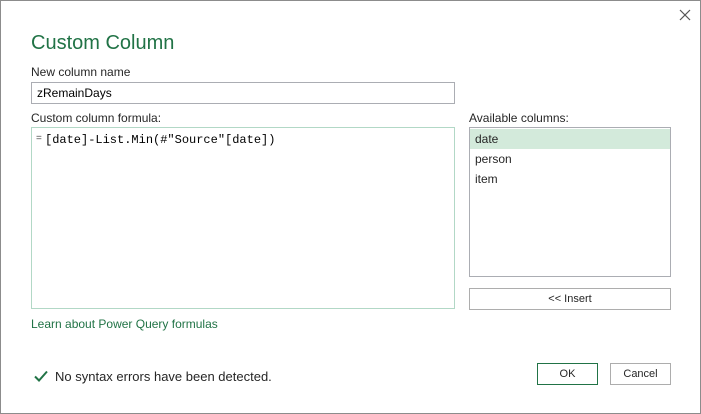 The width and height of the screenshot is (701, 414). What do you see at coordinates (567, 374) in the screenshot?
I see `ok-button: OK` at bounding box center [567, 374].